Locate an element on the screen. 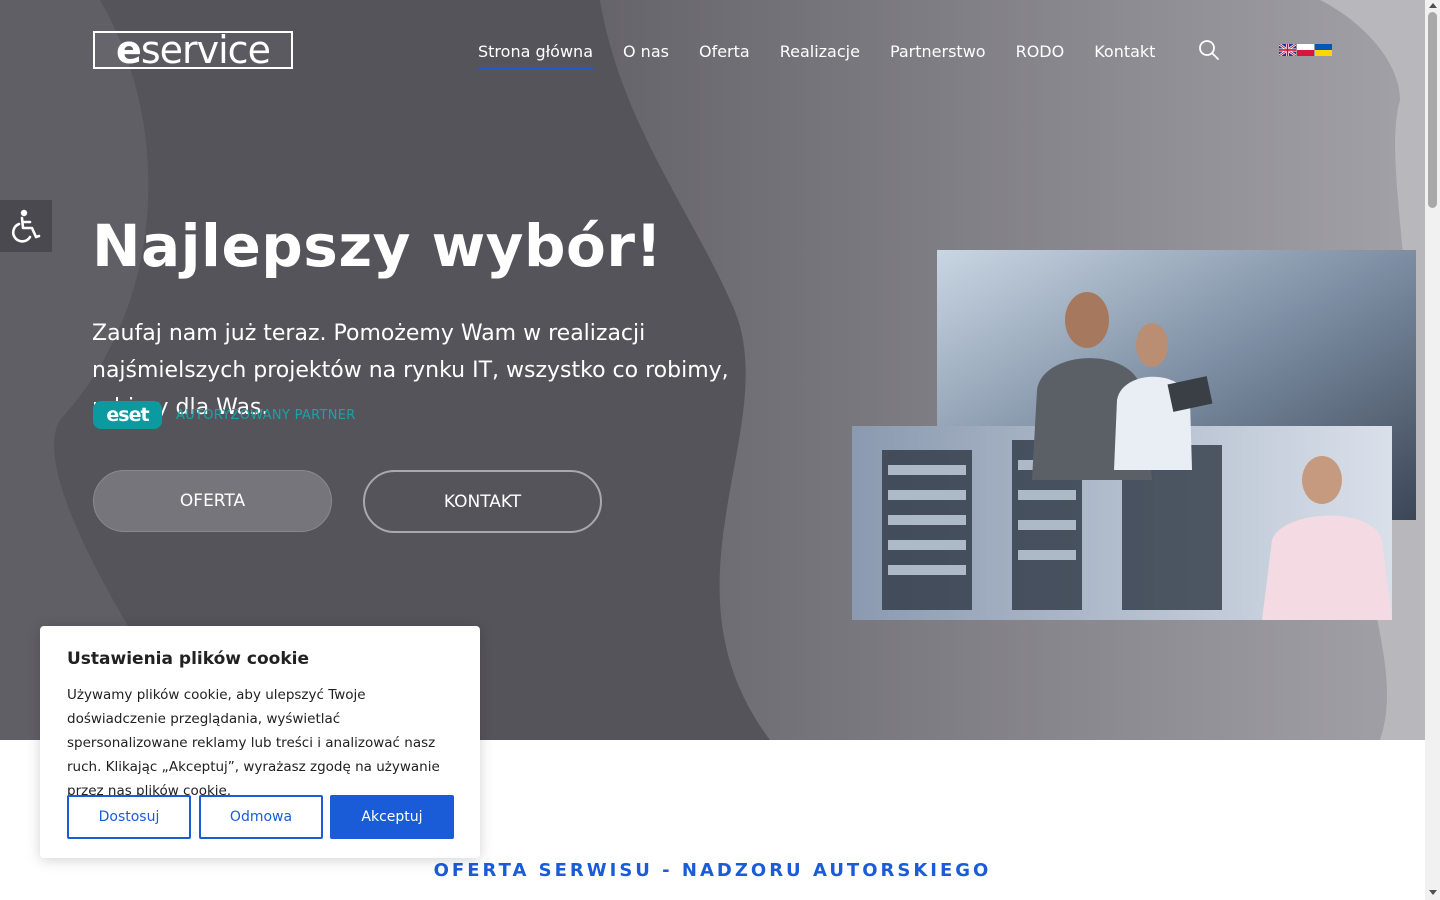 This screenshot has width=1440, height=900. eset-logo: eset is located at coordinates (127, 415).